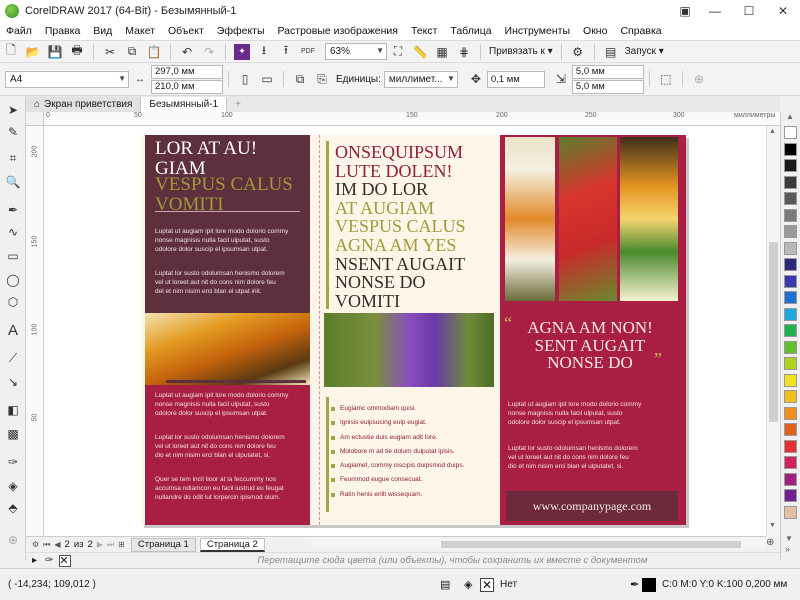 This screenshot has width=800, height=600. What do you see at coordinates (187, 86) in the screenshot?
I see `page-height-field: 210,0 мм` at bounding box center [187, 86].